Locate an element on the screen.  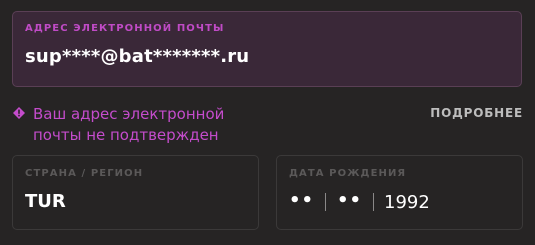
birth-day-value: •• is located at coordinates (301, 200).